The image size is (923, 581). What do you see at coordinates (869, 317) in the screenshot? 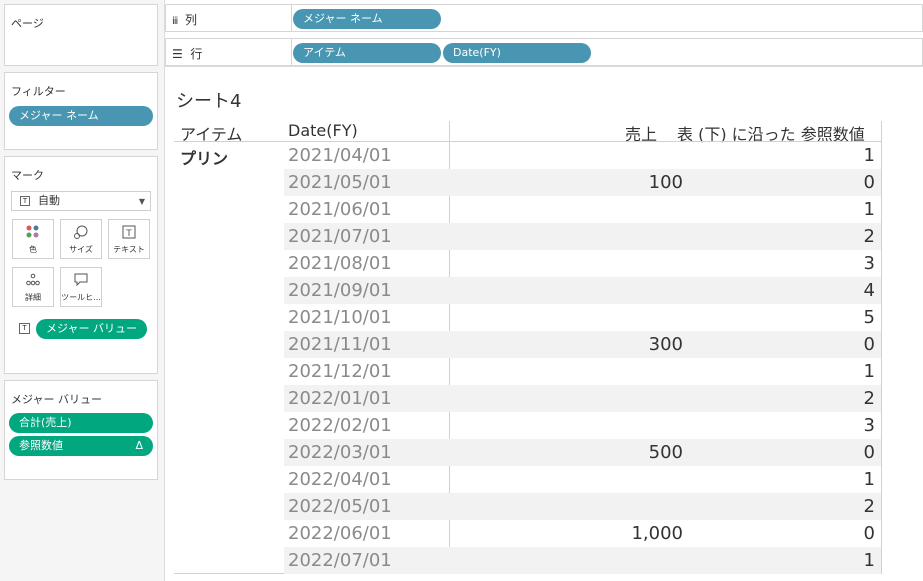
I see `reference-value-cell: 5` at bounding box center [869, 317].